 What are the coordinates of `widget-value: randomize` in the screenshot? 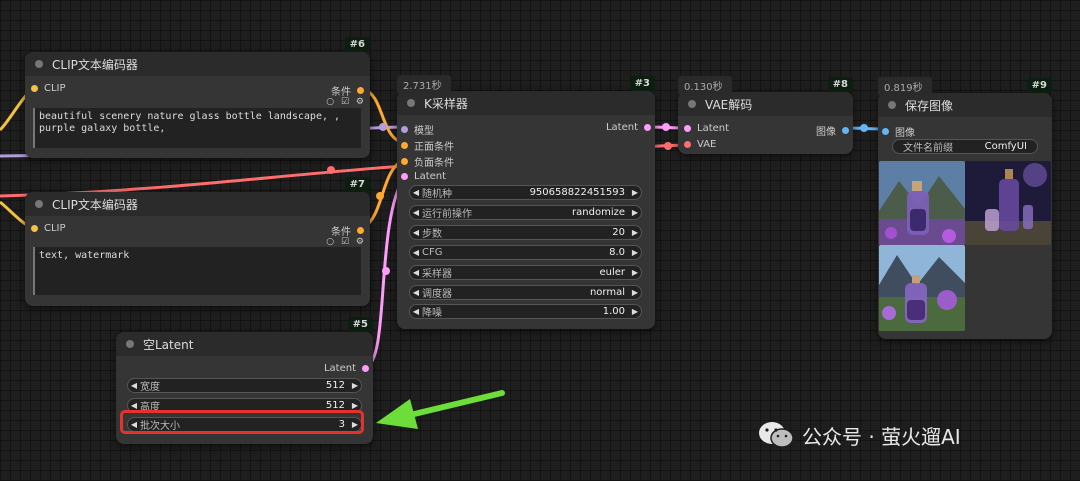 It's located at (598, 212).